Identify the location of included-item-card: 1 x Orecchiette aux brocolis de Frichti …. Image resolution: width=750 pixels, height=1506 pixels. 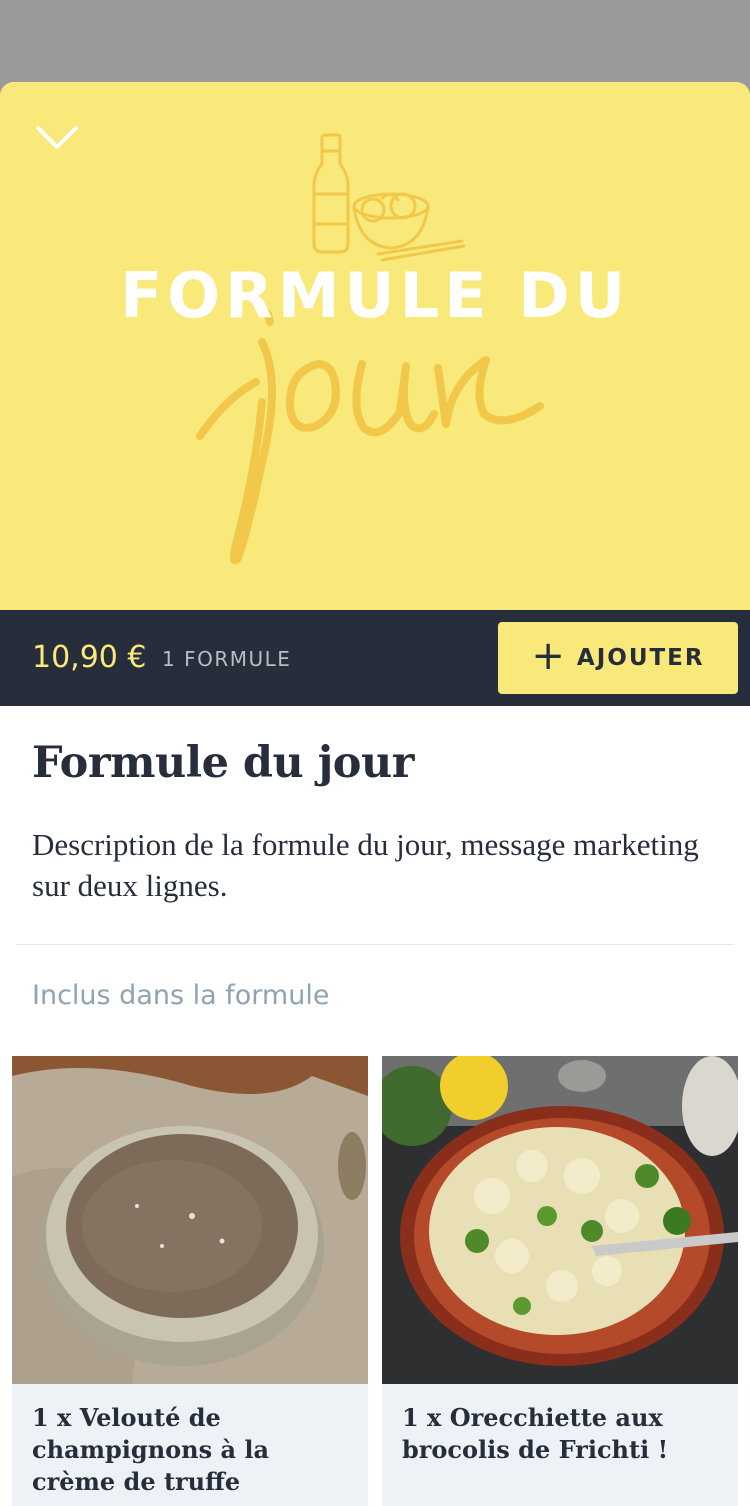
(560, 1281).